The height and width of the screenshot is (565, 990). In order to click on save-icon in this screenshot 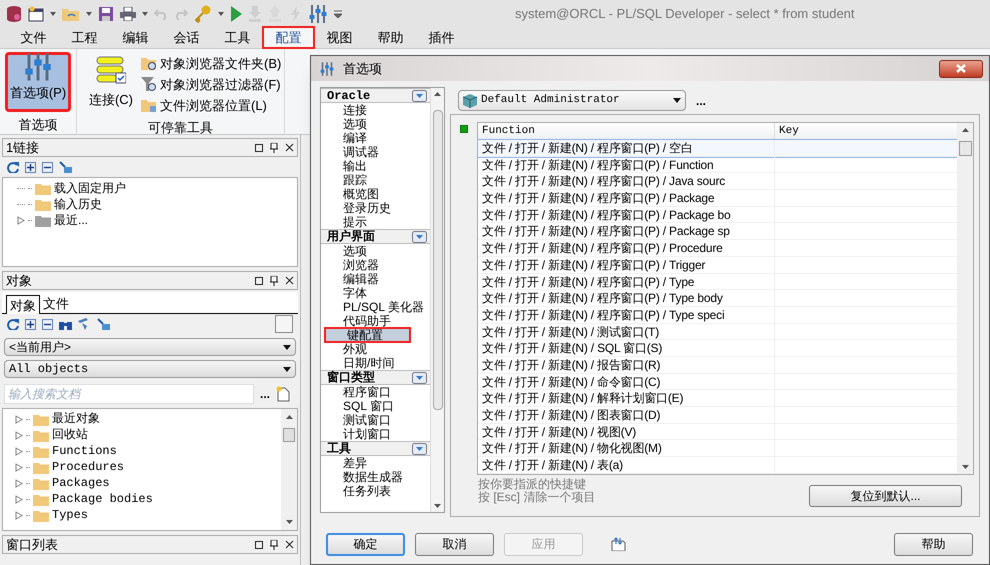, I will do `click(106, 14)`.